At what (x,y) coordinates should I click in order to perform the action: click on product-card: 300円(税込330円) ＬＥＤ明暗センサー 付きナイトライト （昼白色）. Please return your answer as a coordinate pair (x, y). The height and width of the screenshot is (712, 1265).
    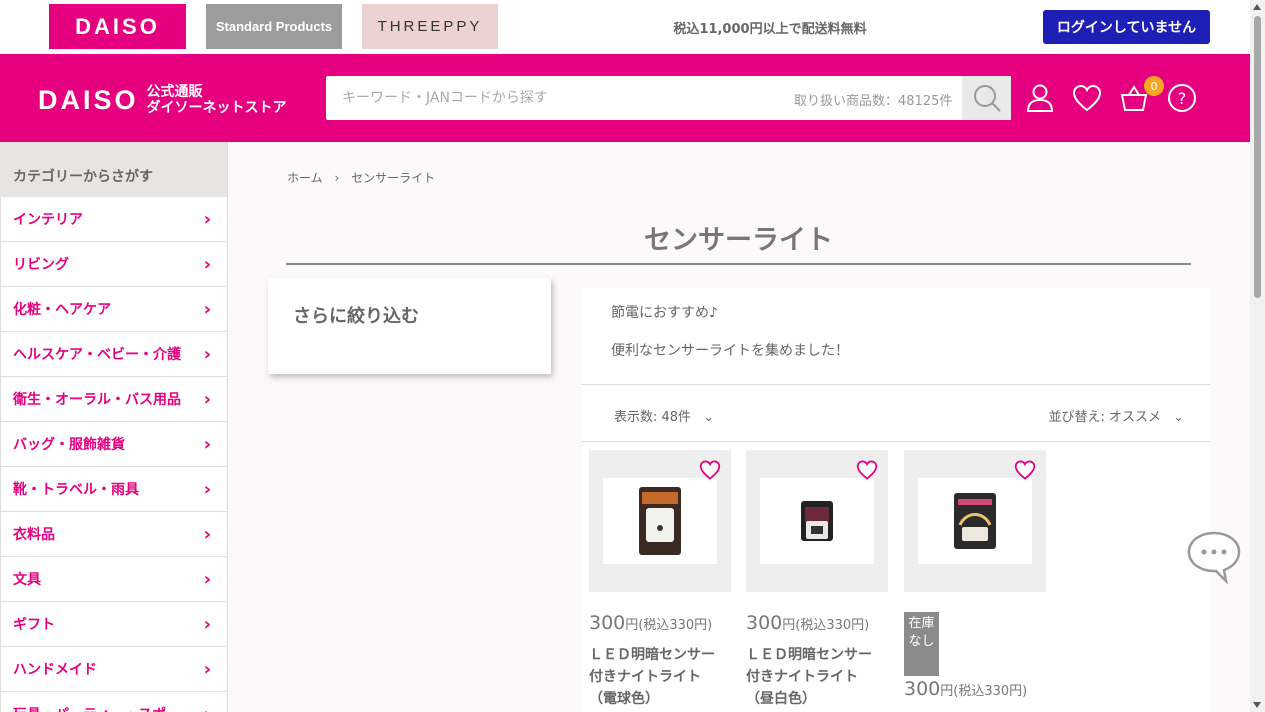
    Looking at the image, I should click on (817, 580).